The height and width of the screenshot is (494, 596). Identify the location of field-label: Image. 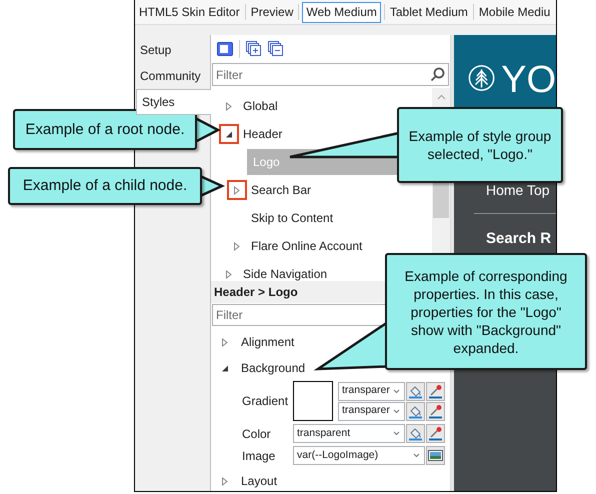
(259, 456).